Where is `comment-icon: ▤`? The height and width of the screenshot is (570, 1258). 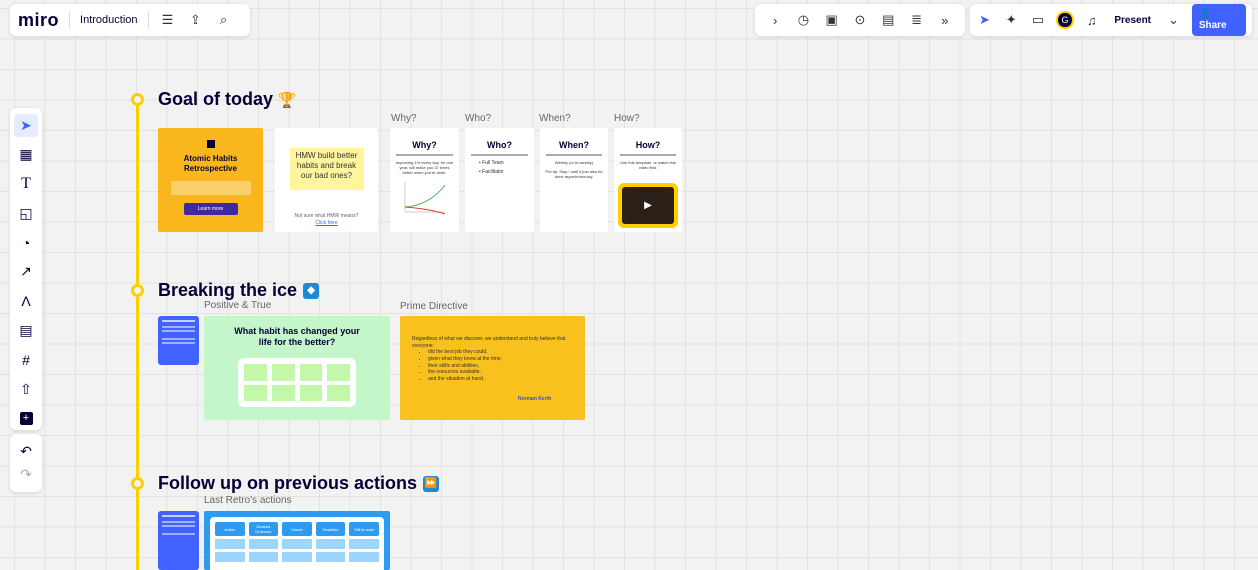 comment-icon: ▤ is located at coordinates (26, 330).